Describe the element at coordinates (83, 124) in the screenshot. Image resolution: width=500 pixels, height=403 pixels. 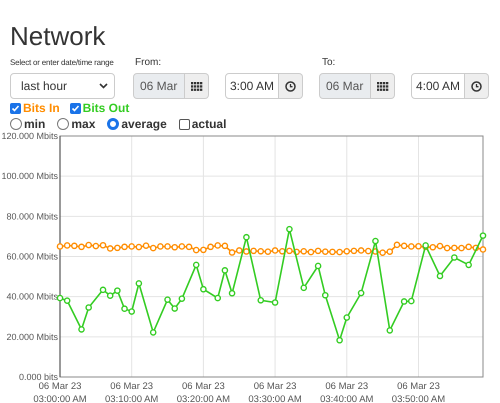
I see `option-label: max` at that location.